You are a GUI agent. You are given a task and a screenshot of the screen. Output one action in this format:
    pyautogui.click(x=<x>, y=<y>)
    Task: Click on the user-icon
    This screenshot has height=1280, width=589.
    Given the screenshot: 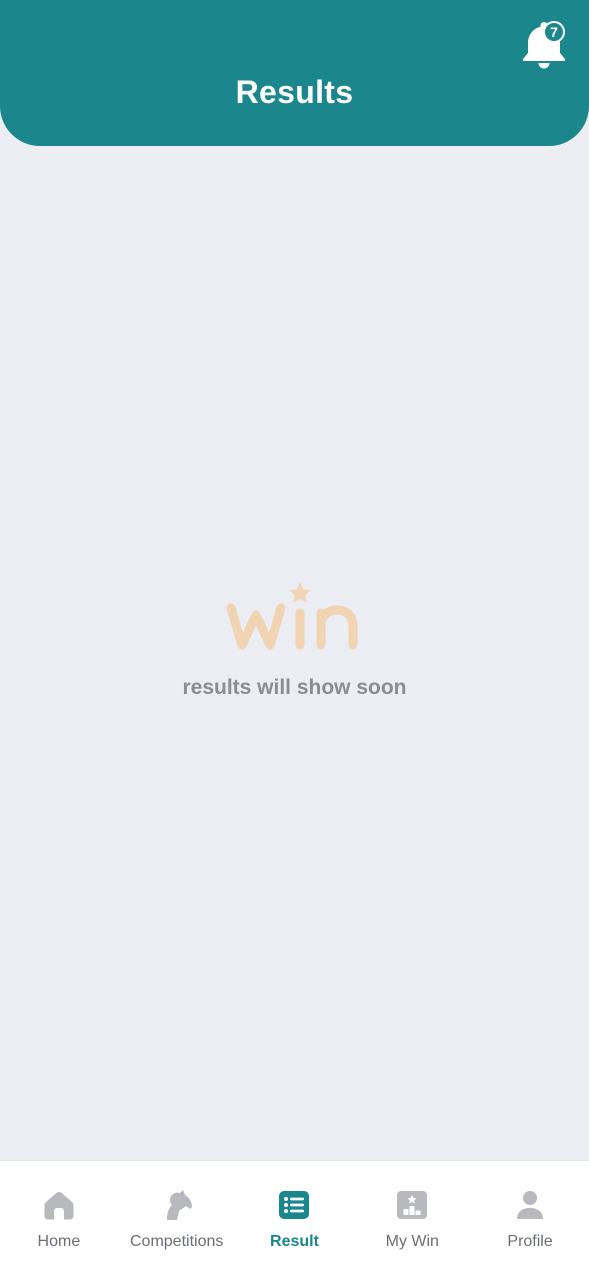 What is the action you would take?
    pyautogui.click(x=530, y=1205)
    